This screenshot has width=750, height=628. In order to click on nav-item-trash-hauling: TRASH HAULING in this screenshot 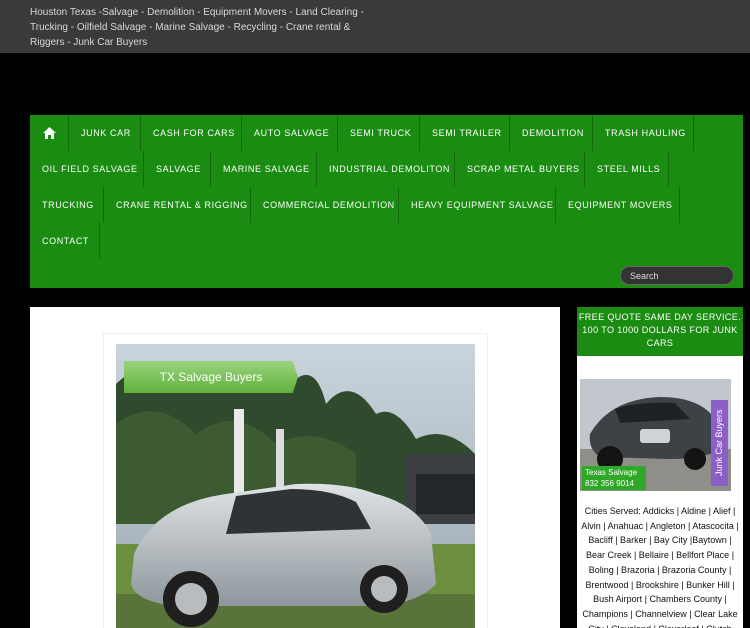, I will do `click(643, 133)`.